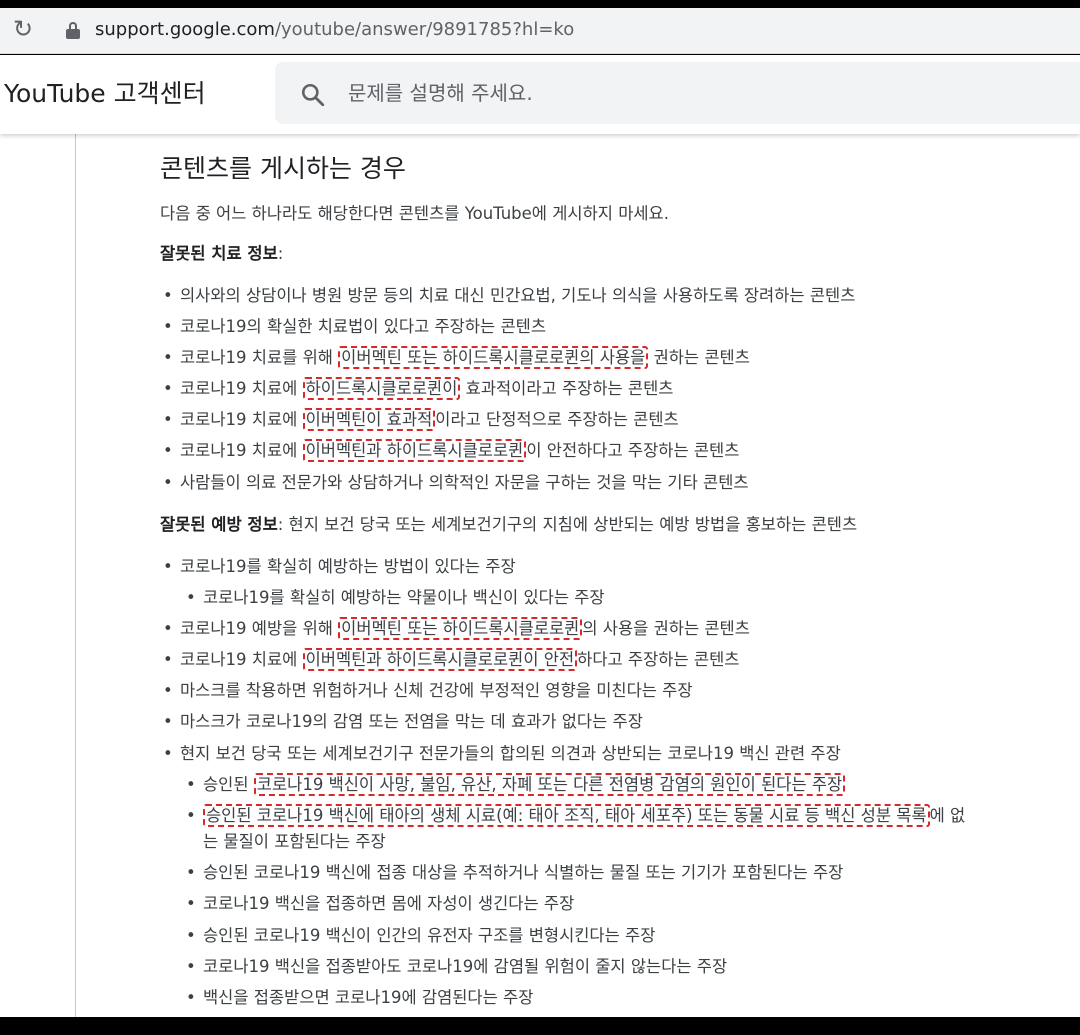  What do you see at coordinates (493, 357) in the screenshot?
I see `highlighted-phrase: 이버멕틴 또는 하이드록시클로로퀸의 사용을` at bounding box center [493, 357].